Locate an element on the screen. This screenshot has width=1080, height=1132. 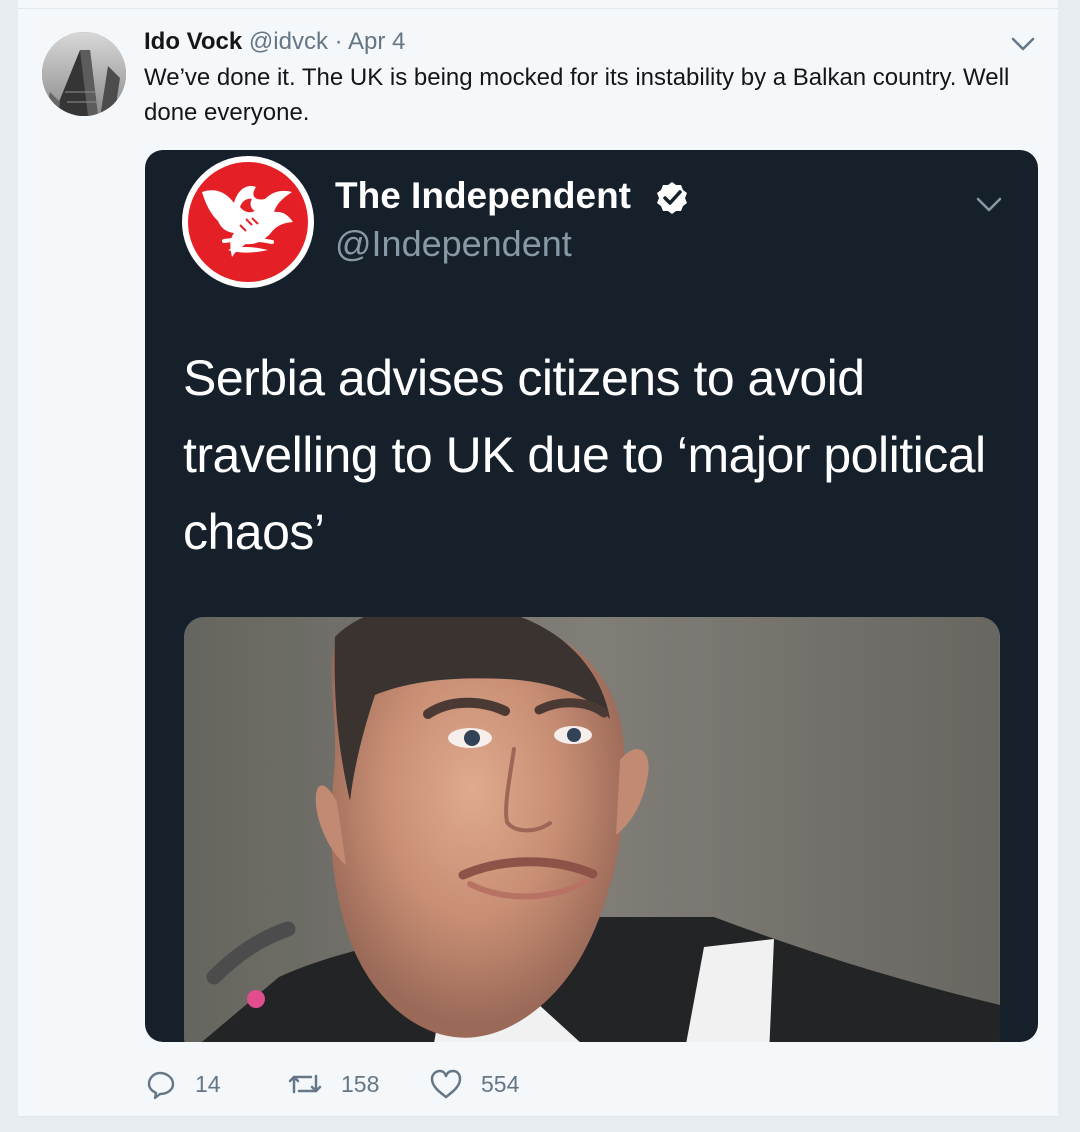
tweet-actions: 14 158 554 is located at coordinates (445, 1084).